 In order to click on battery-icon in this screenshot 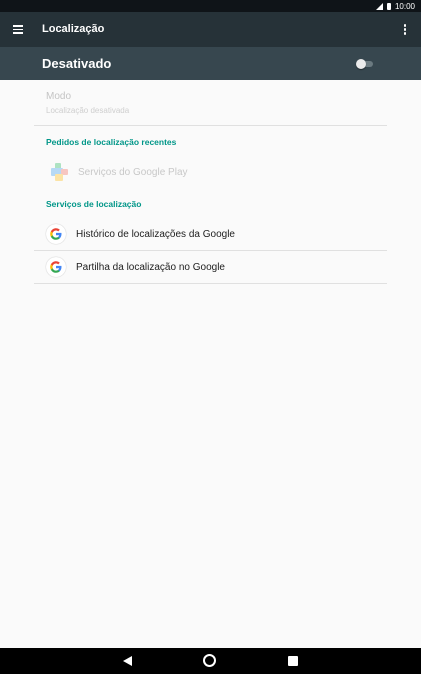, I will do `click(388, 6)`.